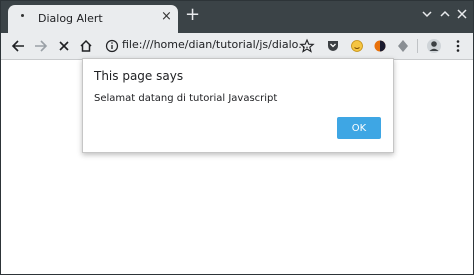 The height and width of the screenshot is (275, 474). What do you see at coordinates (112, 46) in the screenshot?
I see `info-icon` at bounding box center [112, 46].